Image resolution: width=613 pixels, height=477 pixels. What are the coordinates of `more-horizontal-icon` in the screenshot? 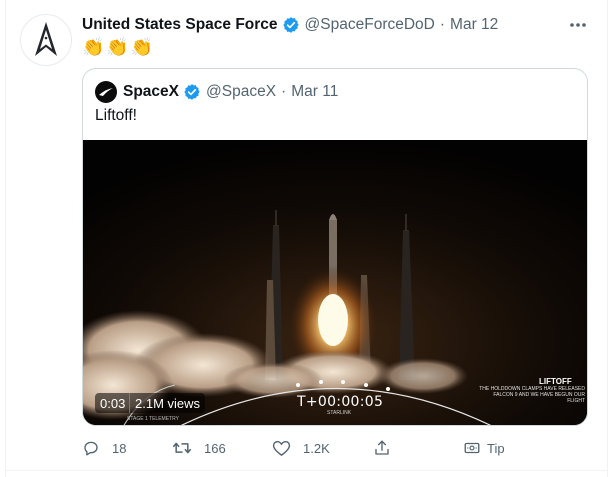 It's located at (578, 25).